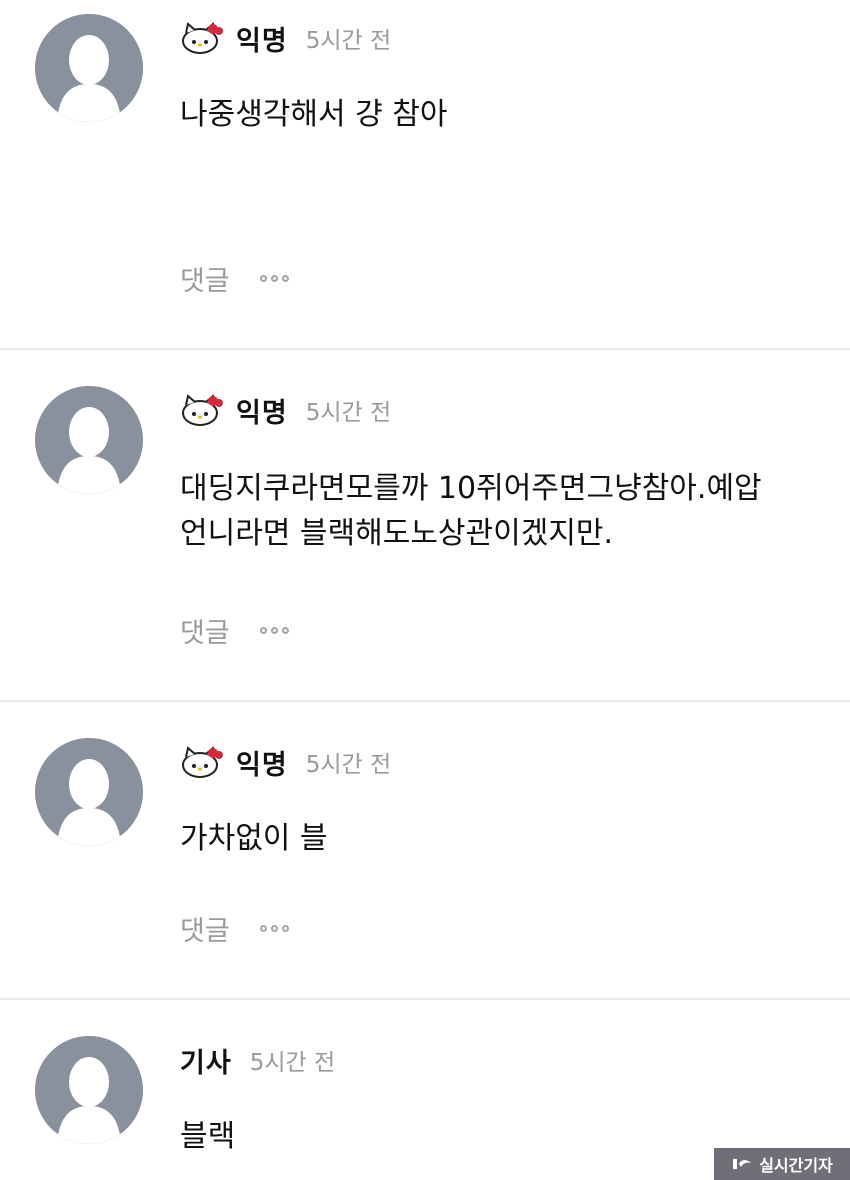 This screenshot has height=1180, width=850. Describe the element at coordinates (254, 838) in the screenshot. I see `comment-text: 가차없이 블` at that location.